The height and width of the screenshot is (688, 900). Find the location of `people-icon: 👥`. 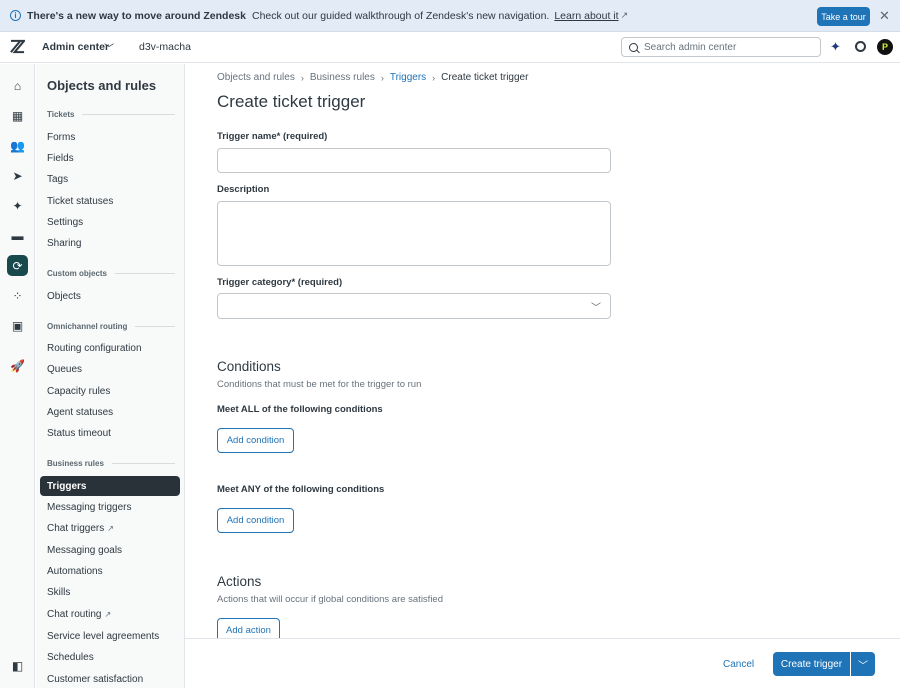

people-icon: 👥 is located at coordinates (17, 146).